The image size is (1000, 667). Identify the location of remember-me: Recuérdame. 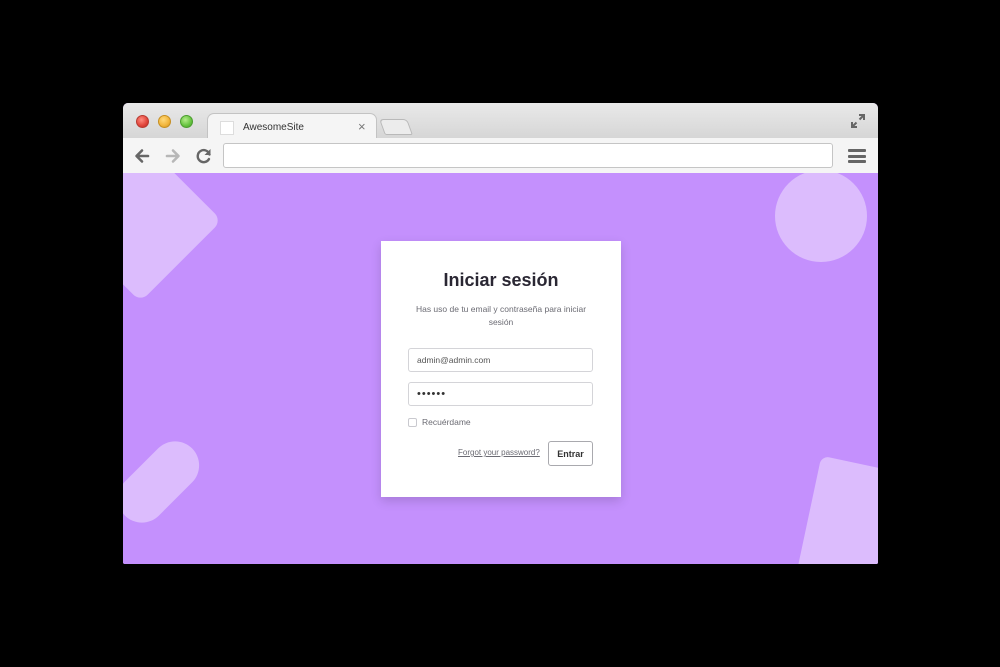
(439, 422).